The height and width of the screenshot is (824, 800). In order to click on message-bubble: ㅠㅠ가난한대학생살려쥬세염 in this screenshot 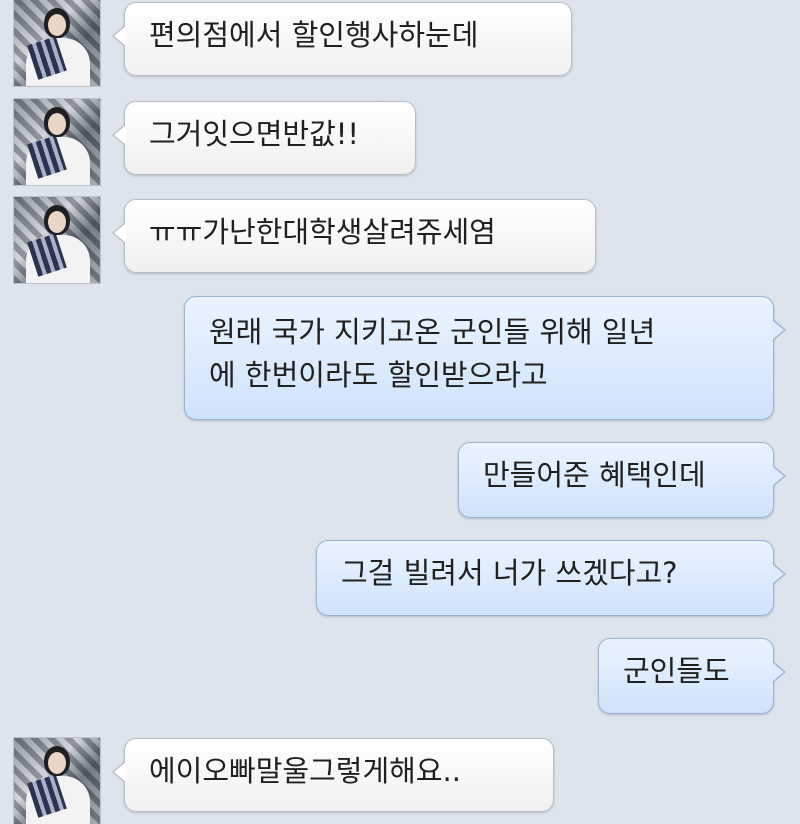, I will do `click(354, 236)`.